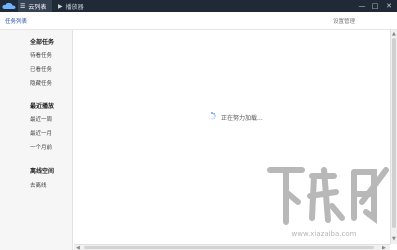 The width and height of the screenshot is (397, 250). What do you see at coordinates (394, 133) in the screenshot?
I see `vertical-scroll-thumb` at bounding box center [394, 133].